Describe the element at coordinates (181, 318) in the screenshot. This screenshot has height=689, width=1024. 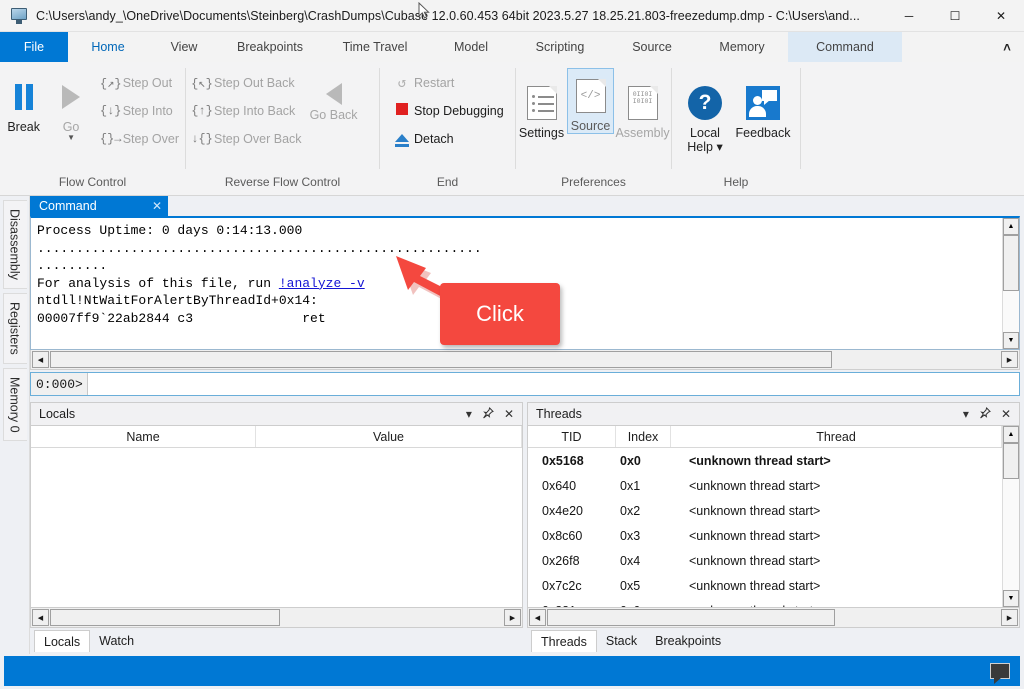
I see `output-line: 00007ff9`22ab2844 c3 ret` at that location.